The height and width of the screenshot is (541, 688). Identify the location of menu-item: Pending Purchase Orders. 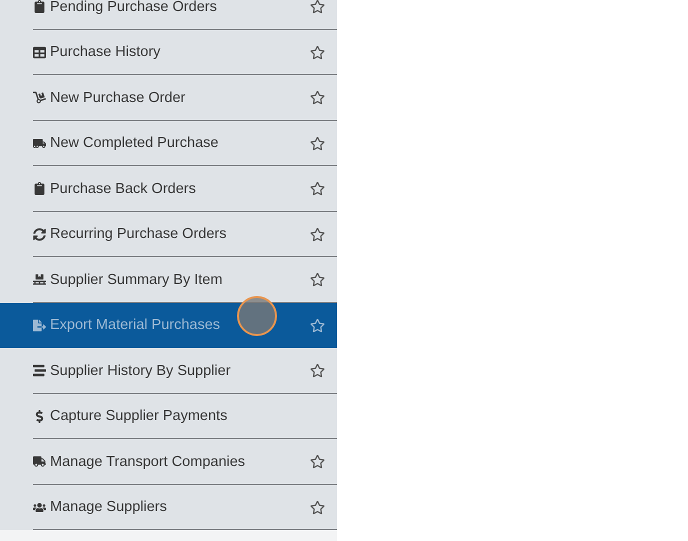
(168, 15).